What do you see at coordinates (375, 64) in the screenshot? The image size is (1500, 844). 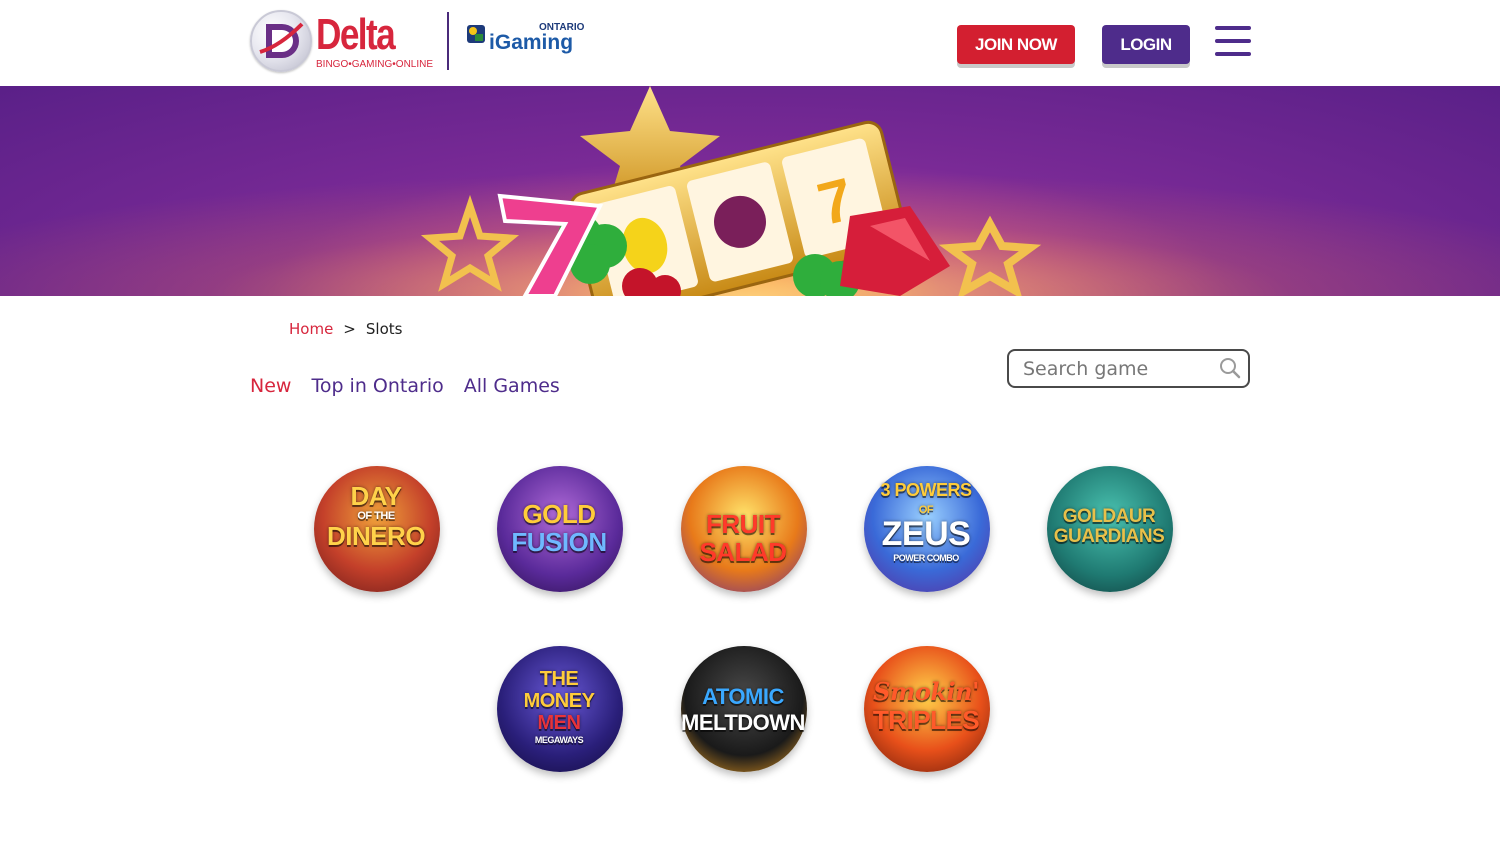 I see `logo-subtitle: BINGO•GAMING•ONLINE` at bounding box center [375, 64].